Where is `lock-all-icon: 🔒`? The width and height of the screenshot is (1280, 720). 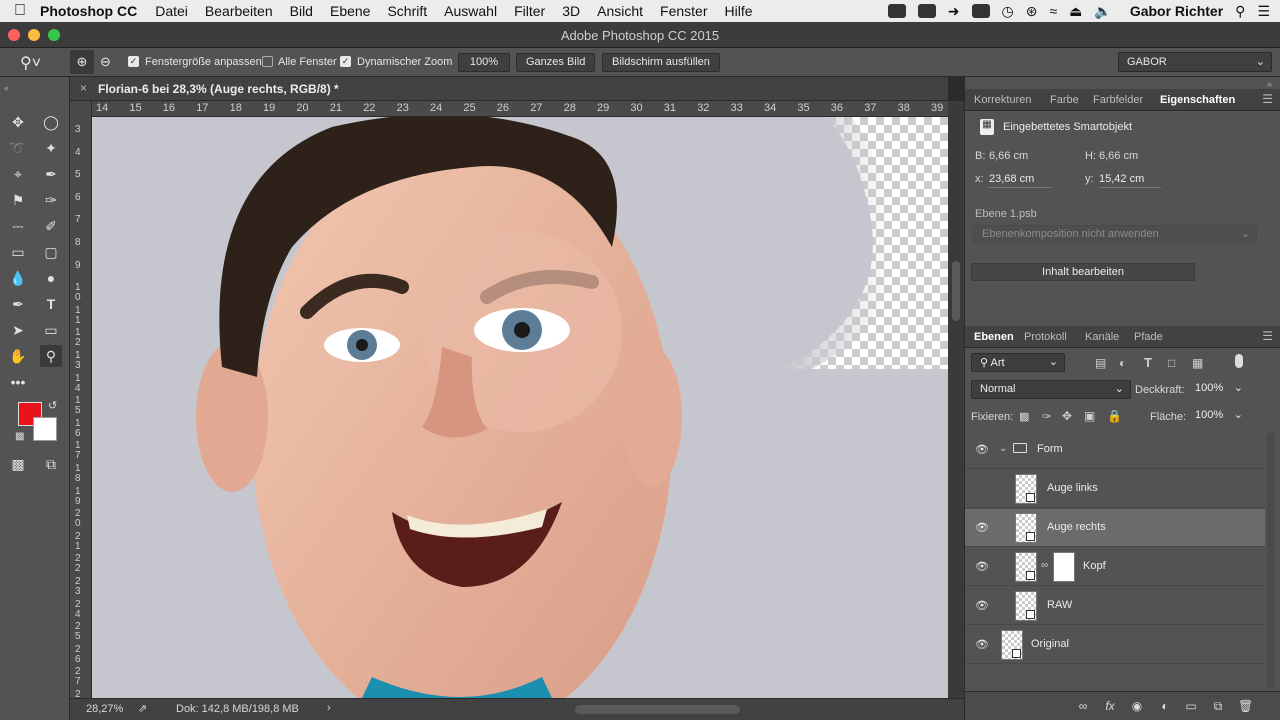
lock-all-icon: 🔒 is located at coordinates (1114, 416).